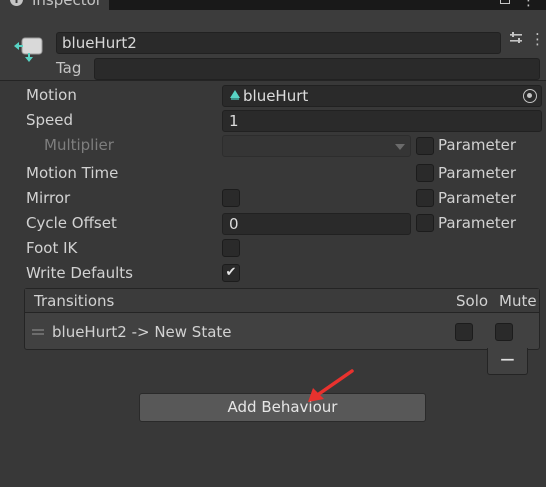  What do you see at coordinates (425, 198) in the screenshot?
I see `mirror-parameter-checkbox` at bounding box center [425, 198].